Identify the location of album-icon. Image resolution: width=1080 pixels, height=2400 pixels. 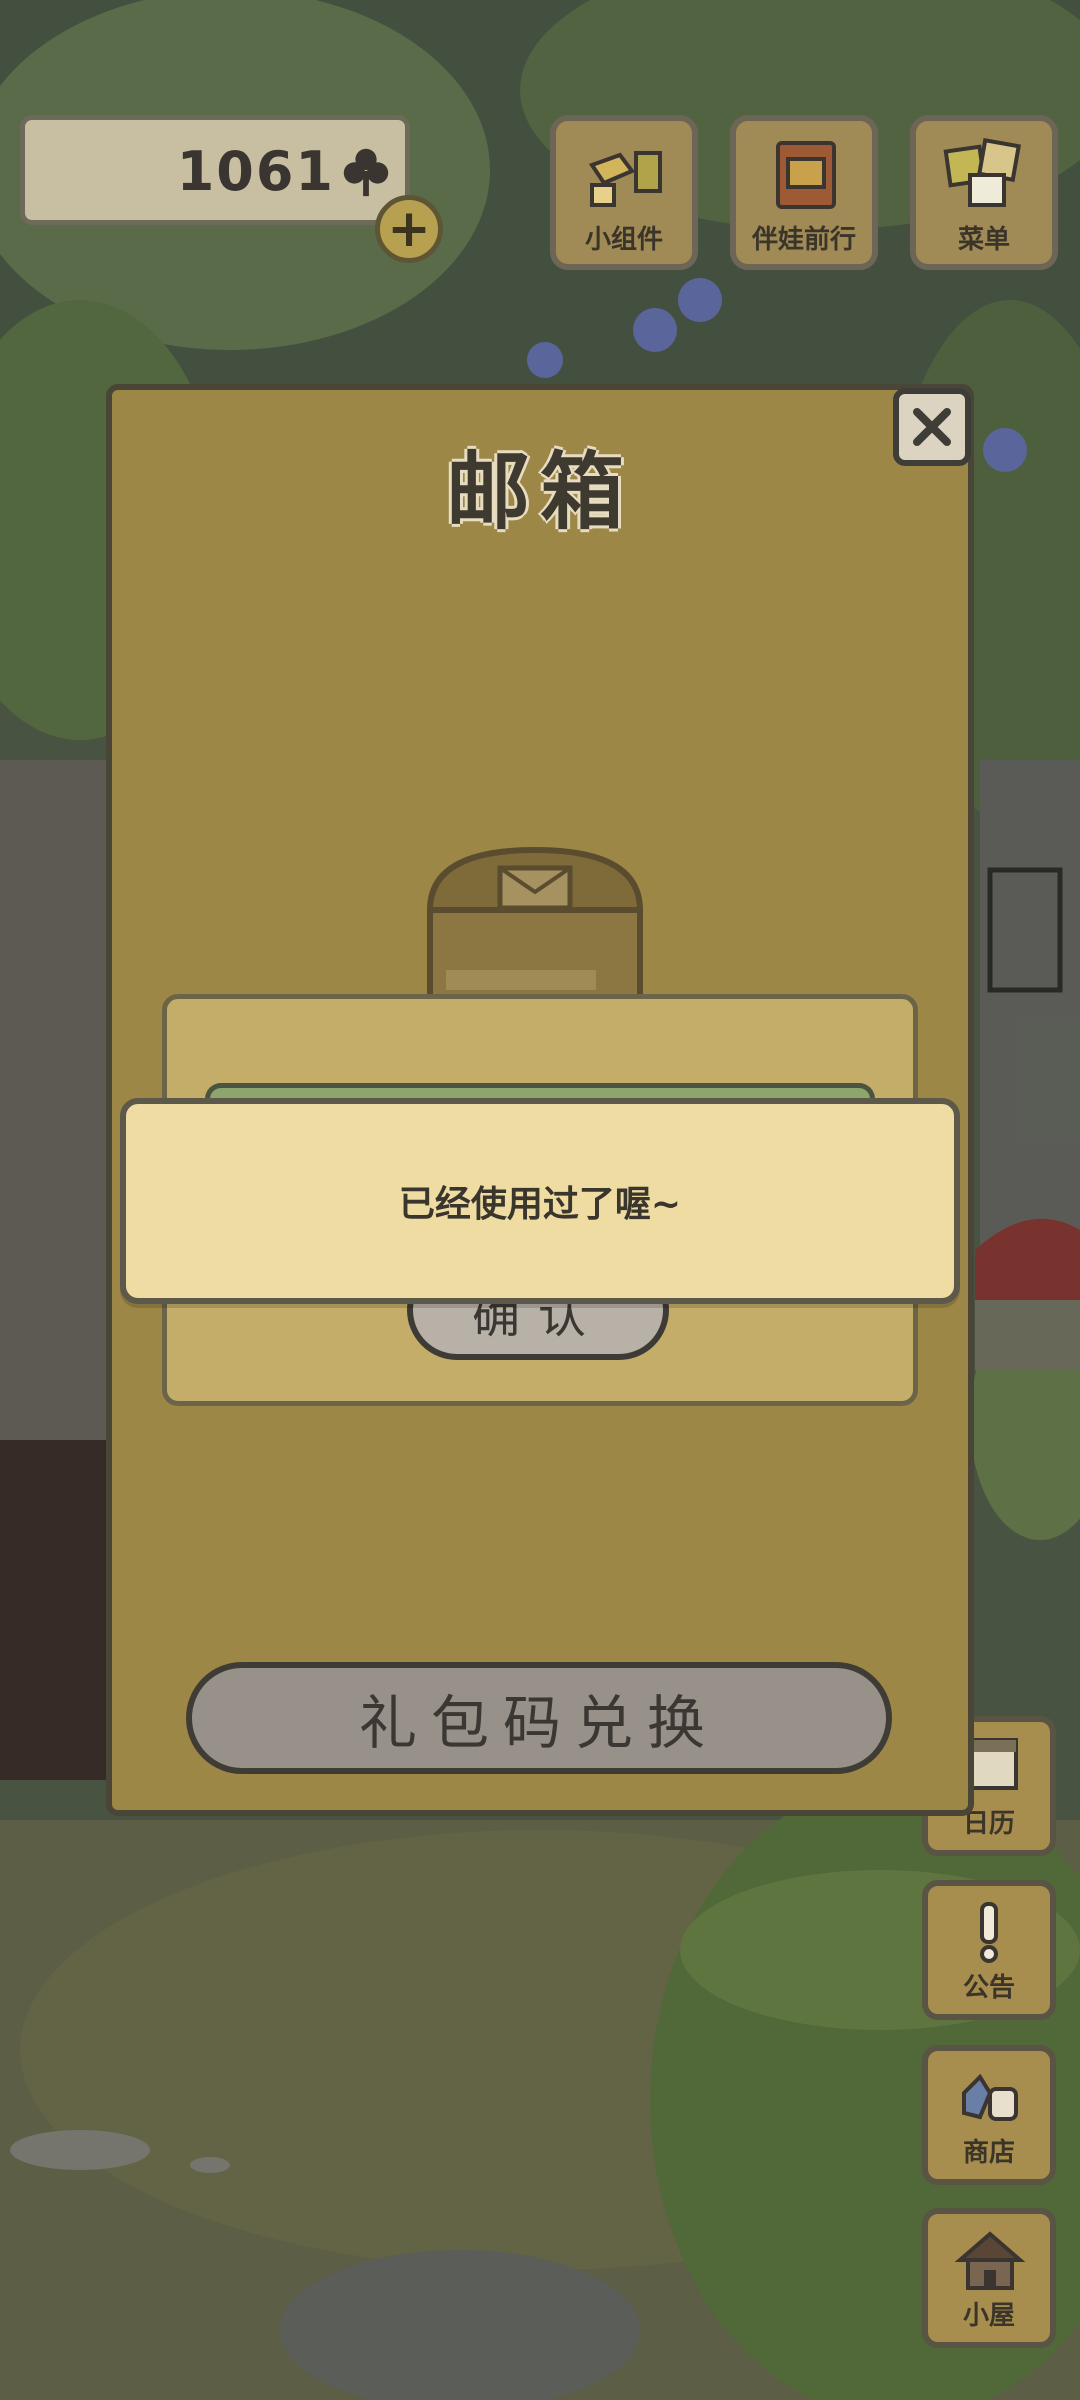
(806, 175).